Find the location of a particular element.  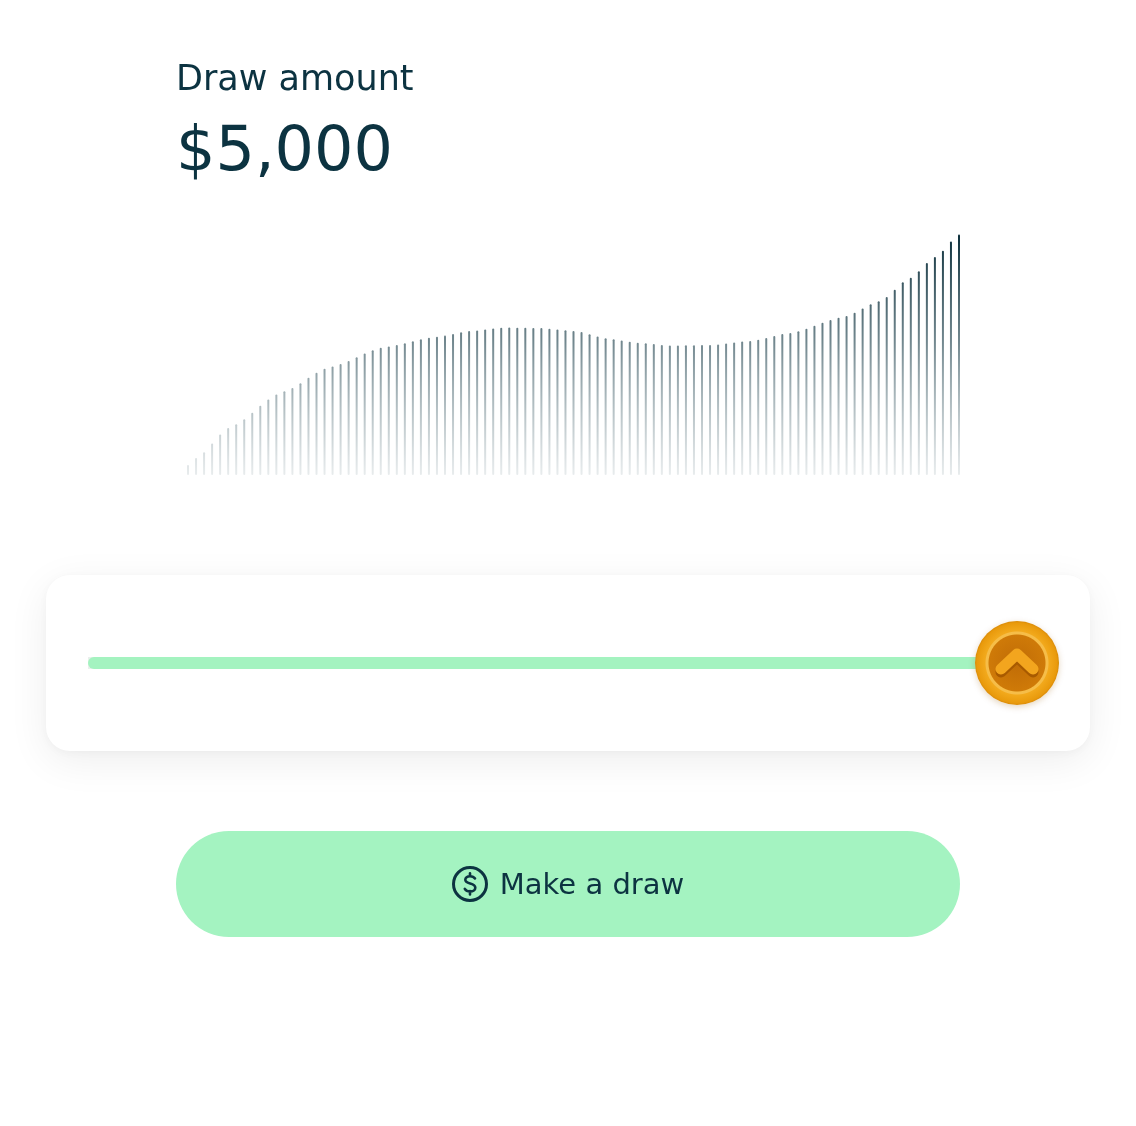

slider-thumb is located at coordinates (1017, 663).